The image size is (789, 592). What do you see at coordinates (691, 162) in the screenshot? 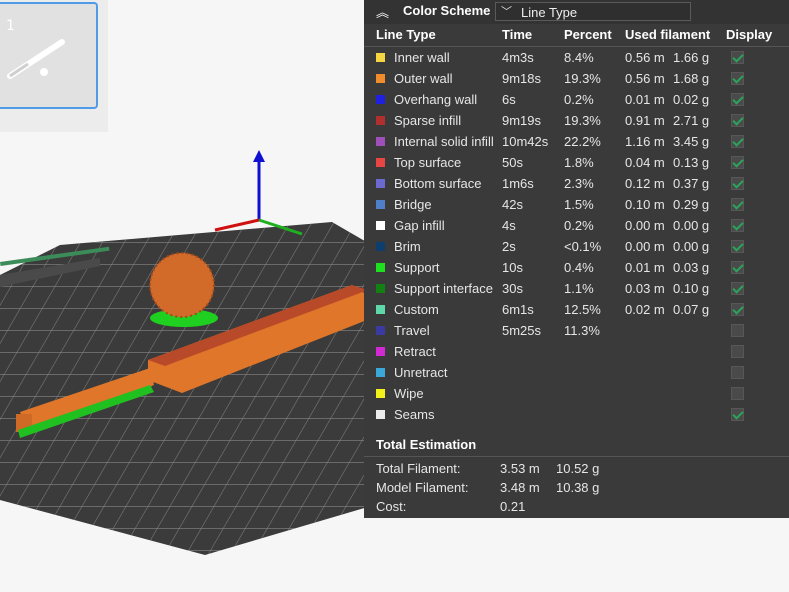
I see `filament-weight-cell: 0.13 g` at bounding box center [691, 162].